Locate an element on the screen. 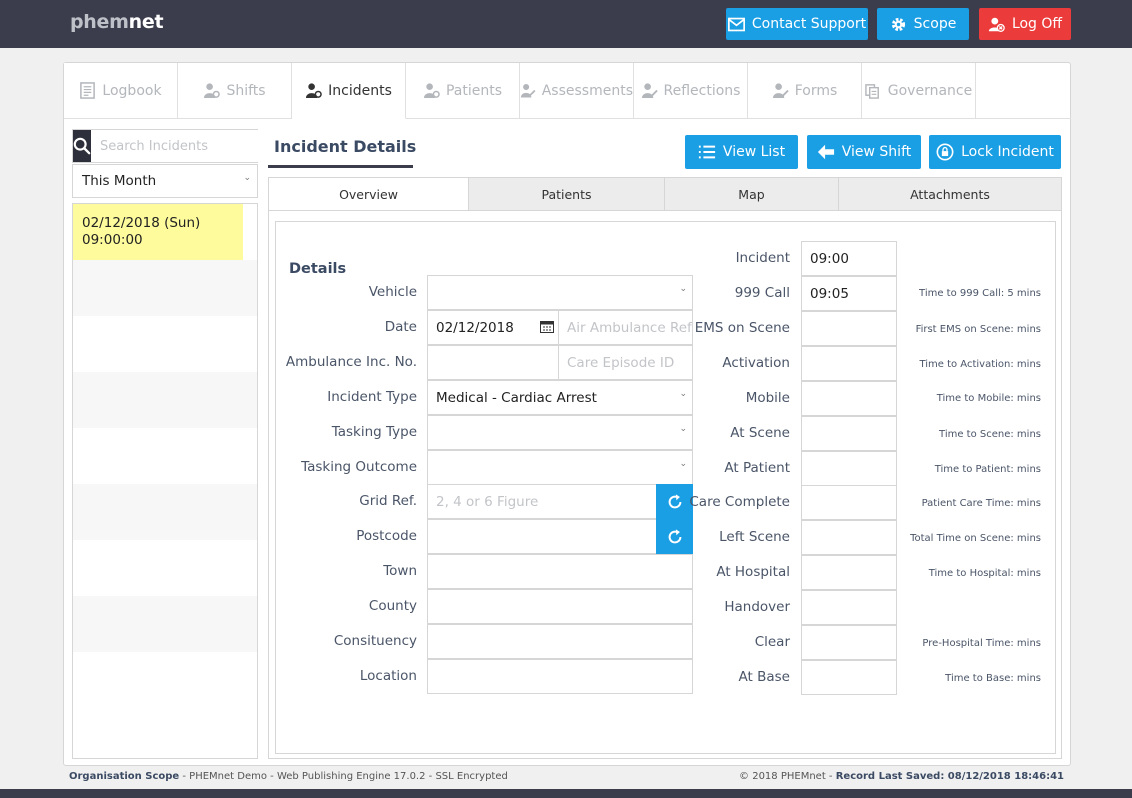  time-label-at-base: At Base is located at coordinates (764, 677).